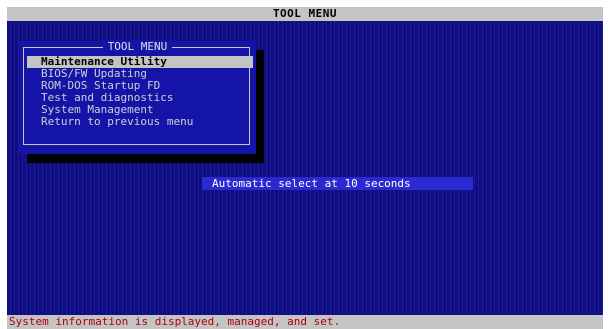 This screenshot has height=329, width=610. Describe the element at coordinates (305, 14) in the screenshot. I see `title-bar: TOOL MENU` at that location.